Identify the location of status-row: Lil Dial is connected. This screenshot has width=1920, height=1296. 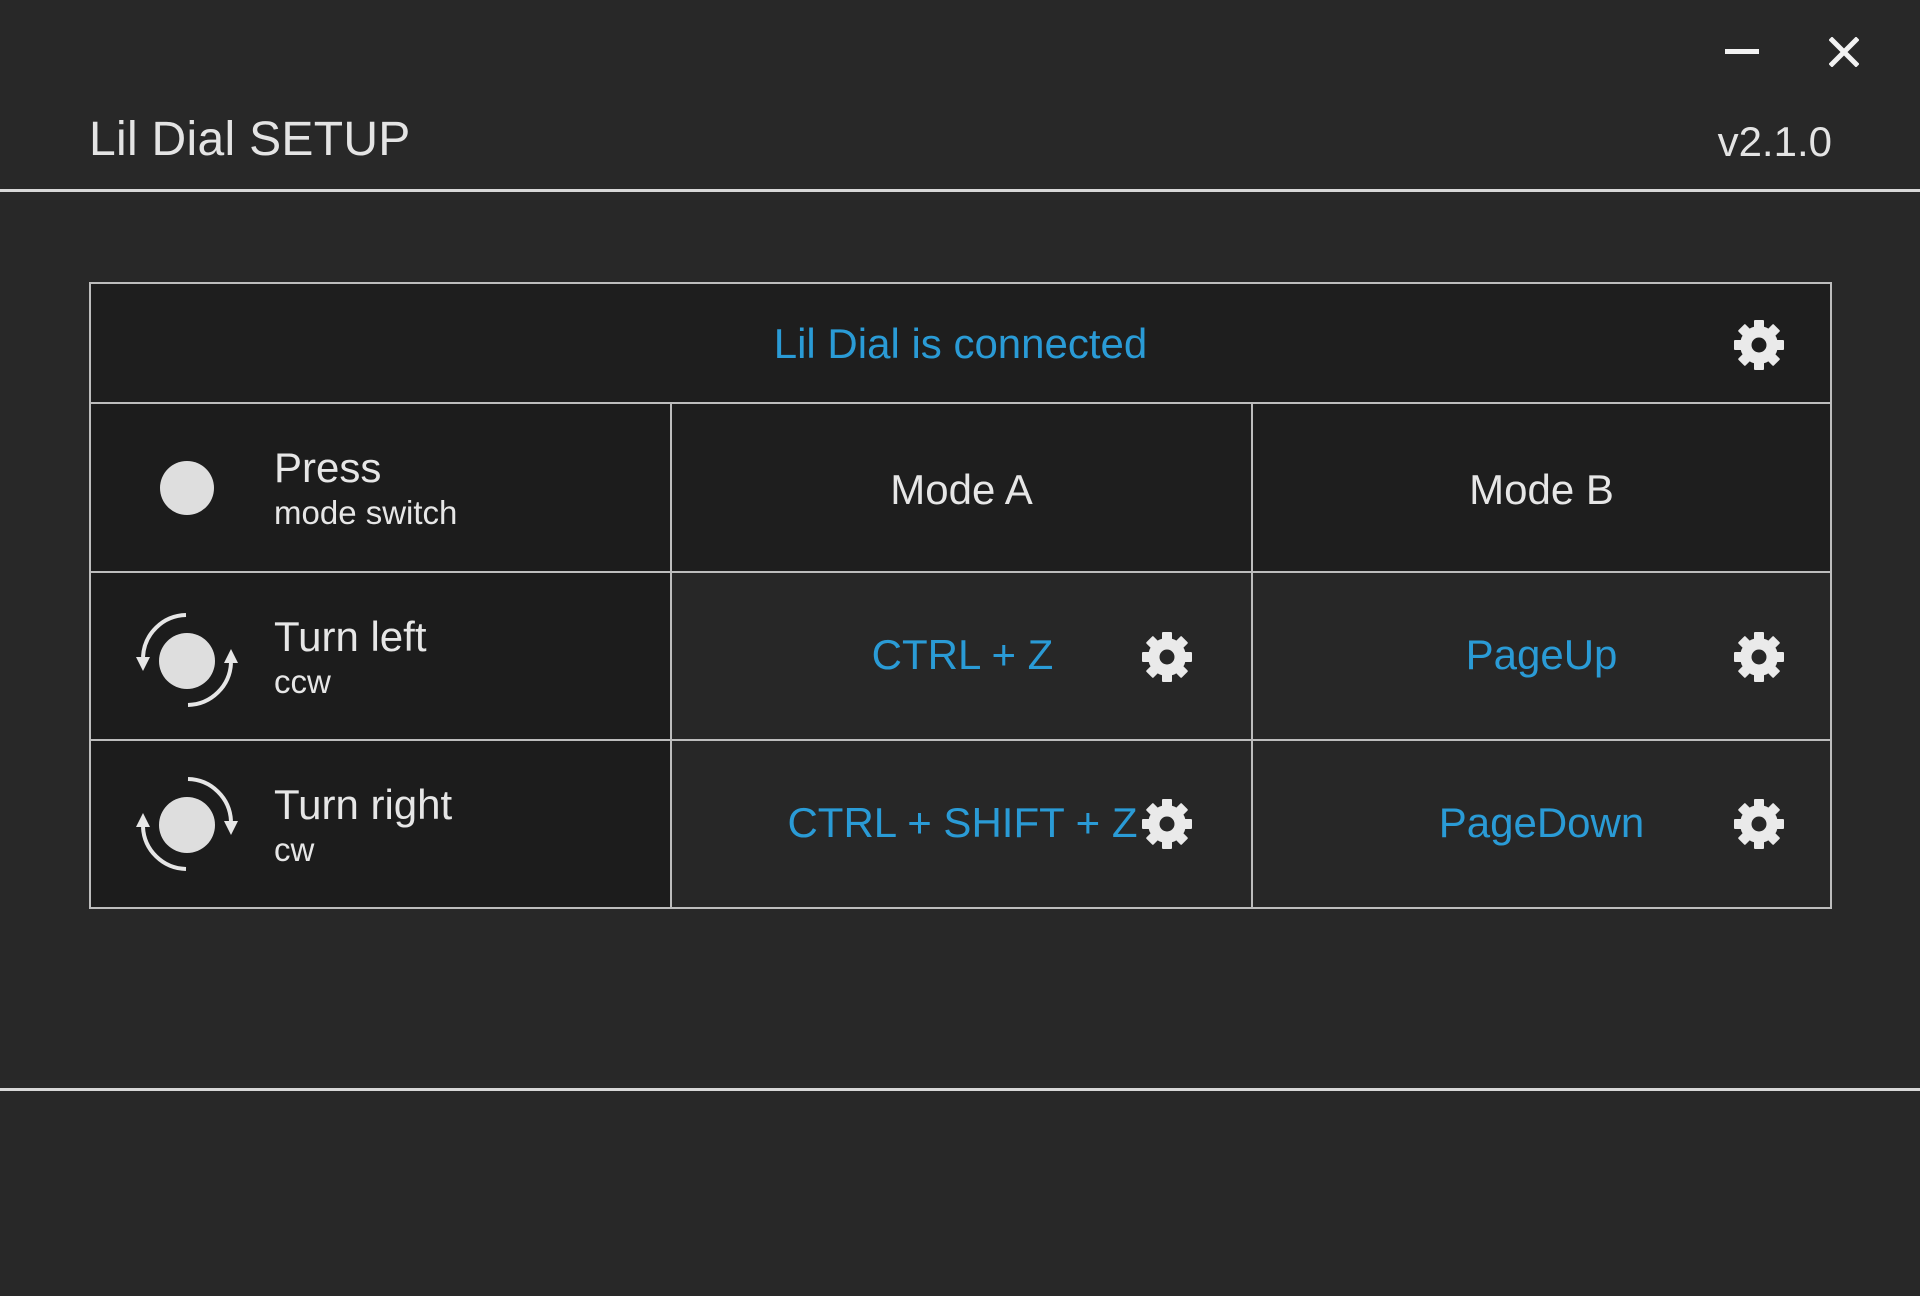
(960, 344).